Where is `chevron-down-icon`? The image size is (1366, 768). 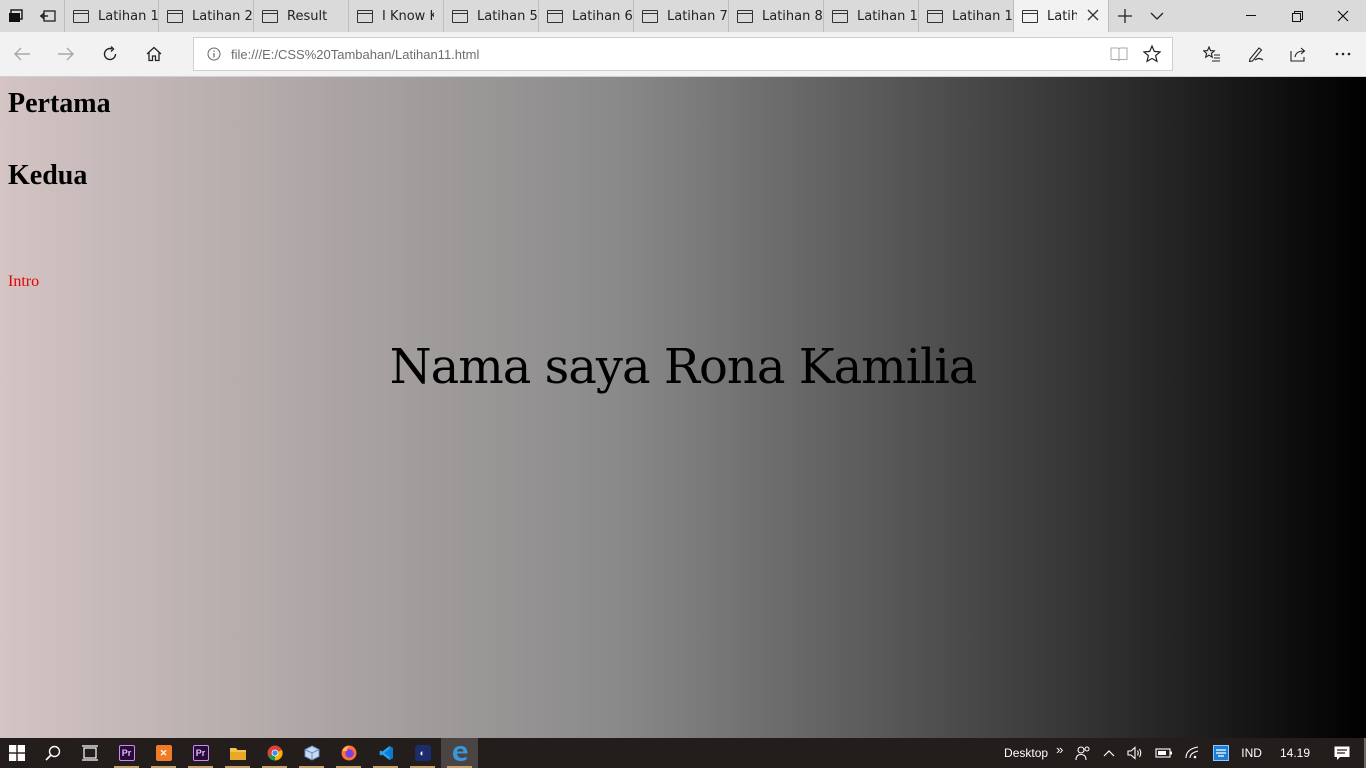 chevron-down-icon is located at coordinates (1157, 16).